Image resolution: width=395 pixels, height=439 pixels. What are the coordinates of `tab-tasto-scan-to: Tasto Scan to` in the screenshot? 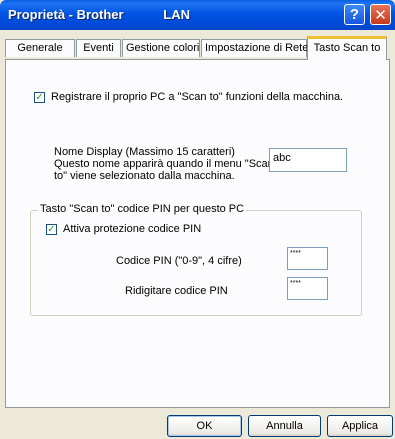 It's located at (347, 48).